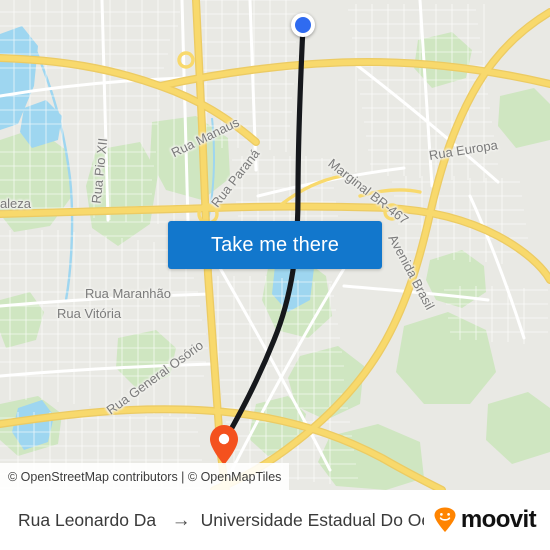 This screenshot has height=550, width=550. I want to click on moovit-pin-icon, so click(445, 519).